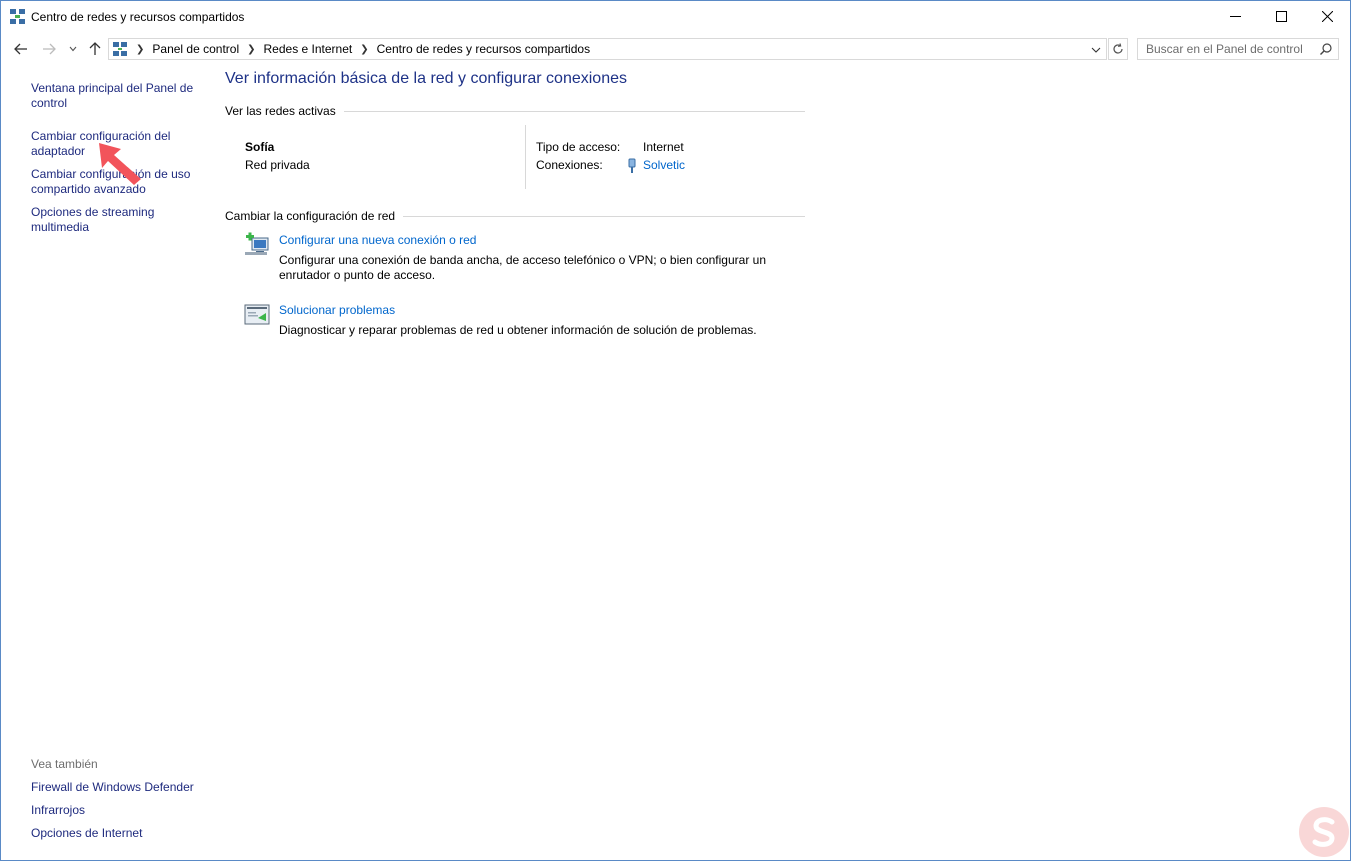 This screenshot has width=1351, height=861. I want to click on see-also-internet-options-link: Opciones de Internet, so click(86, 833).